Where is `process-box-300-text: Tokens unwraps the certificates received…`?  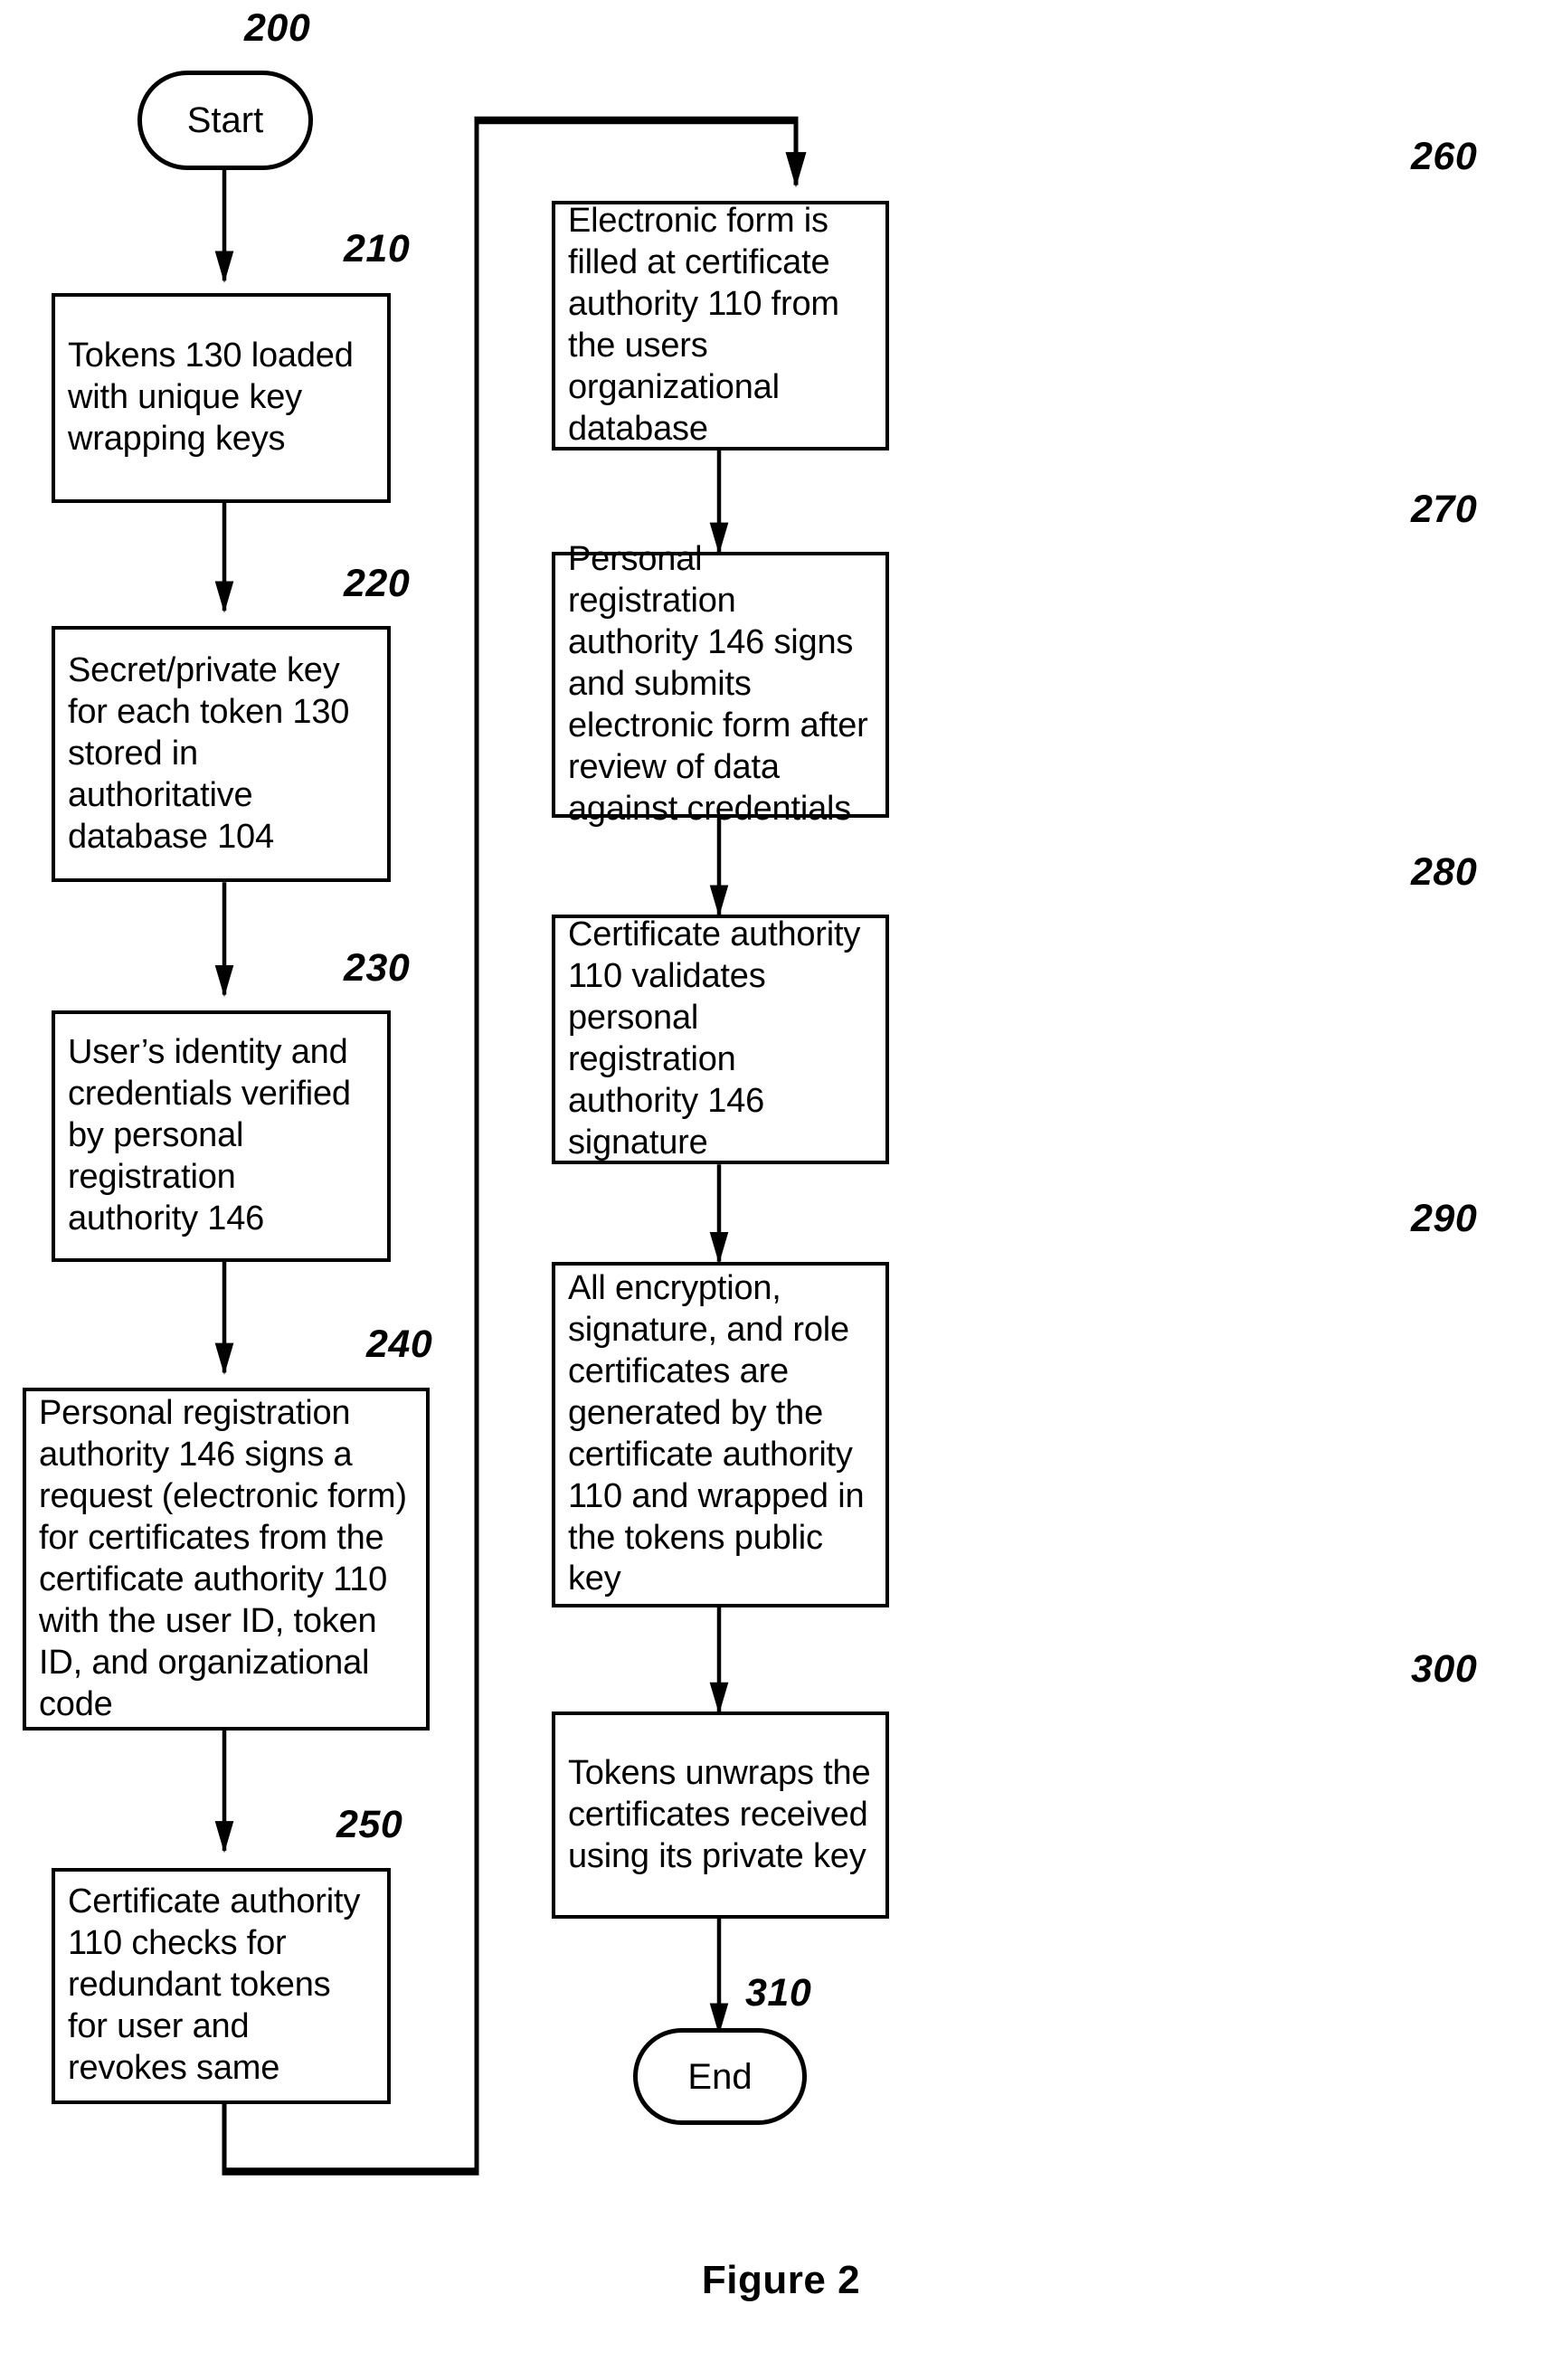
process-box-300-text: Tokens unwraps the certificates received… is located at coordinates (719, 1814).